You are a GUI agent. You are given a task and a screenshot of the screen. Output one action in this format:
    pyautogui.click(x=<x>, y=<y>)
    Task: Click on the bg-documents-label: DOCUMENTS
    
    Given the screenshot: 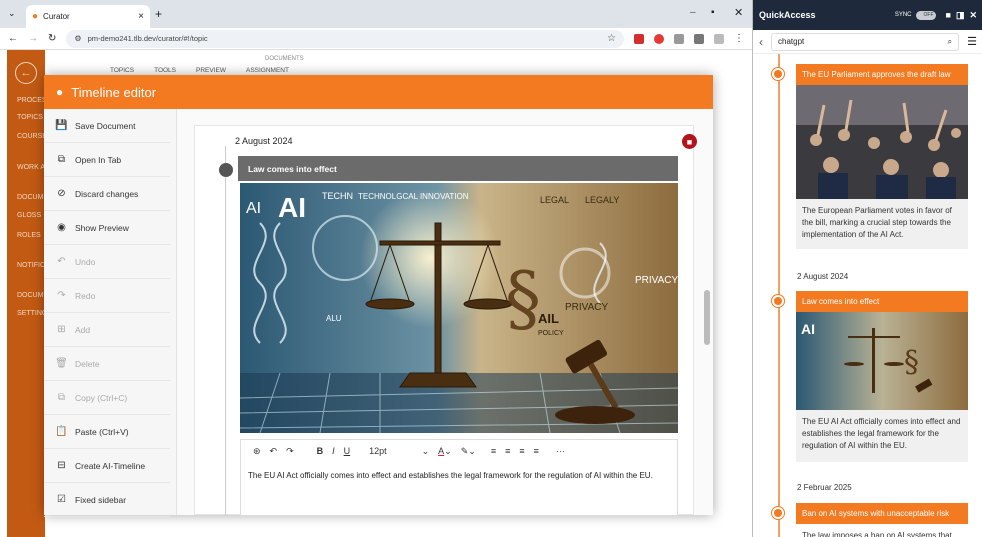 What is the action you would take?
    pyautogui.click(x=284, y=59)
    